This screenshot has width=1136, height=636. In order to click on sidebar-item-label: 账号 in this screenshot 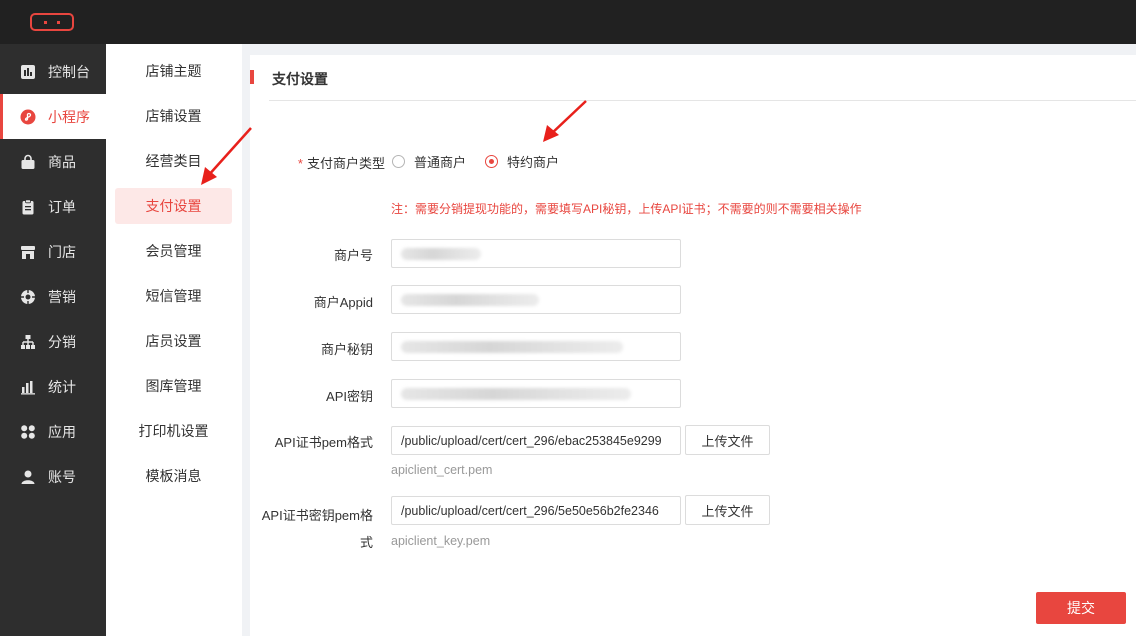, I will do `click(62, 476)`.